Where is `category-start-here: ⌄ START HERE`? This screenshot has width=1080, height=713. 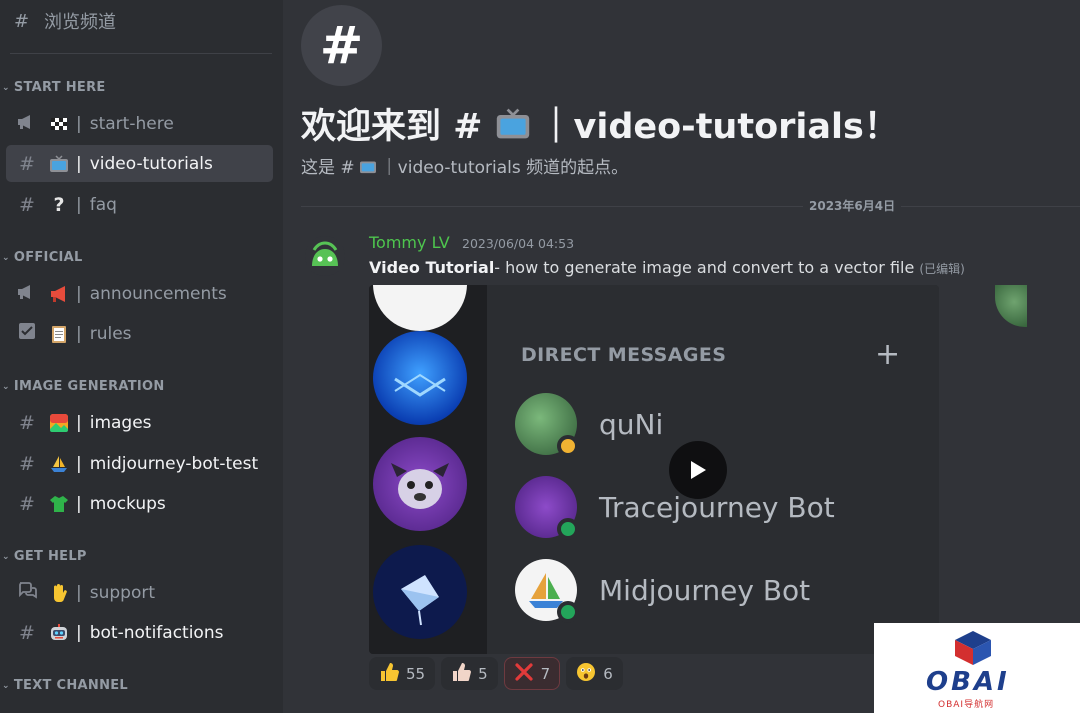
category-start-here: ⌄ START HERE is located at coordinates (54, 87).